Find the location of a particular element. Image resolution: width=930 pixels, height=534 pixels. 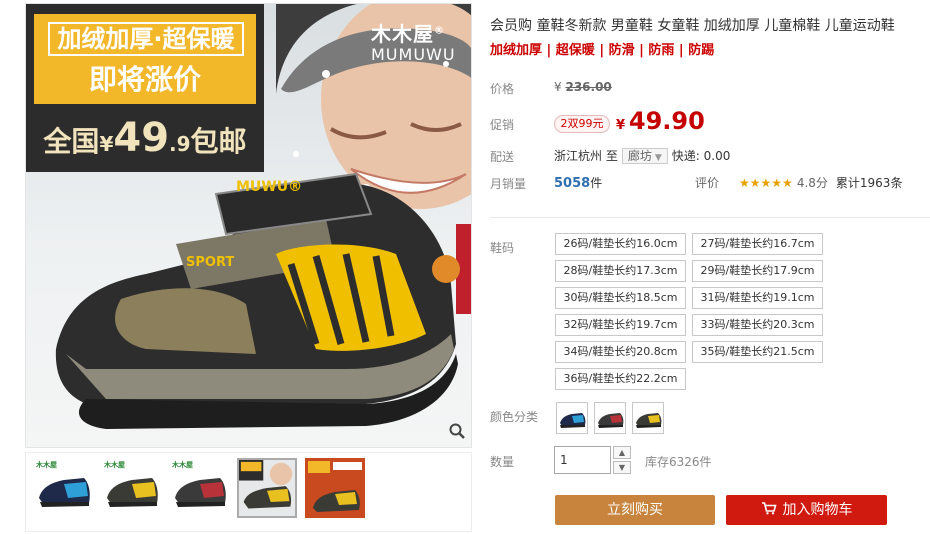

brand-name-cn: 木木屋 is located at coordinates (402, 34).